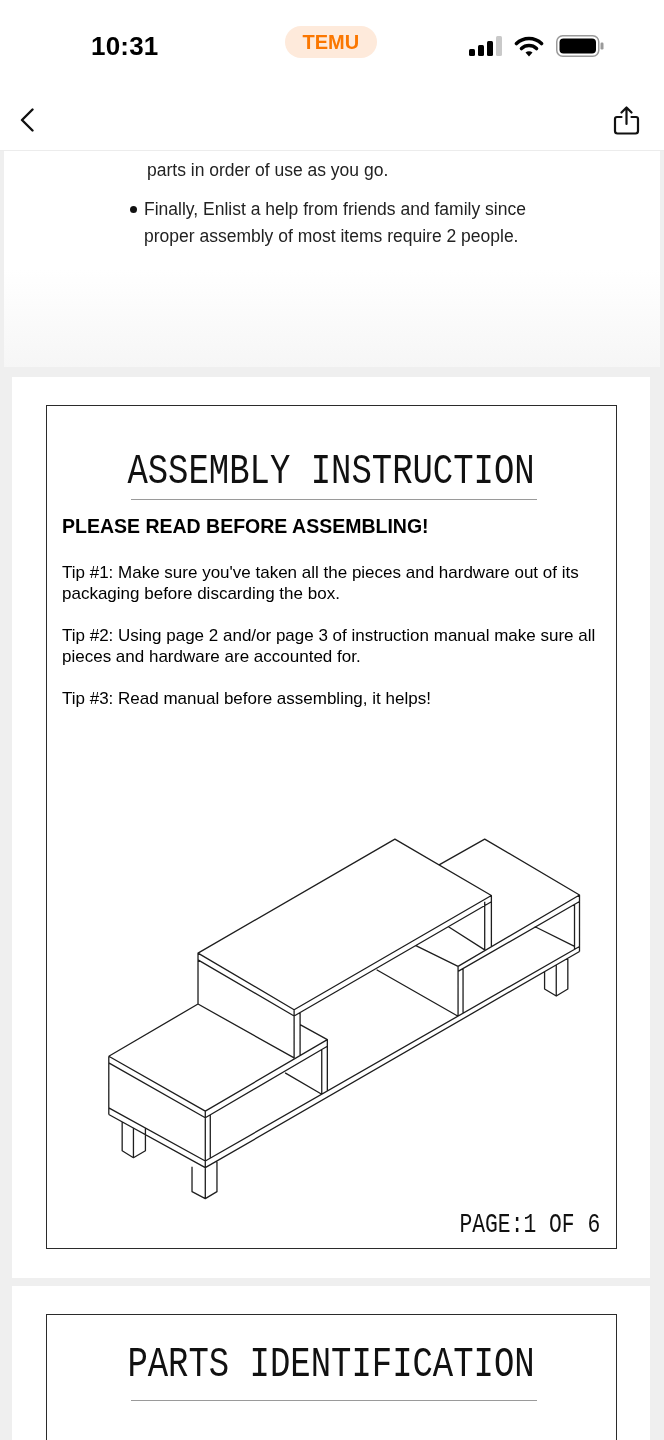  I want to click on page-title: PARTS IDENTIFICATION, so click(331, 1365).